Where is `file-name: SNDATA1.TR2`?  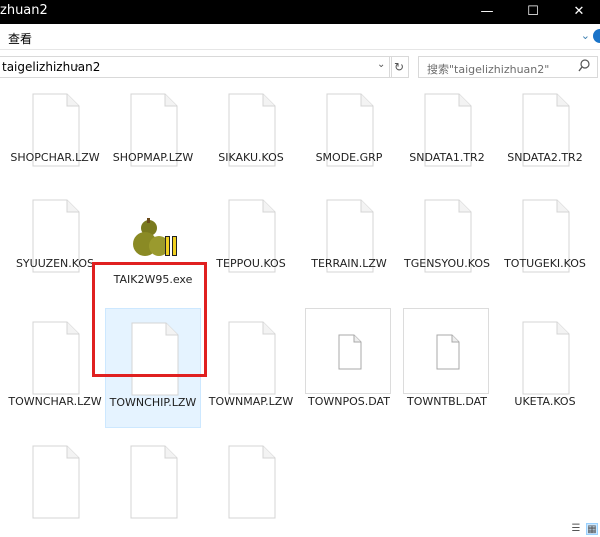
file-name: SNDATA1.TR2 is located at coordinates (447, 157).